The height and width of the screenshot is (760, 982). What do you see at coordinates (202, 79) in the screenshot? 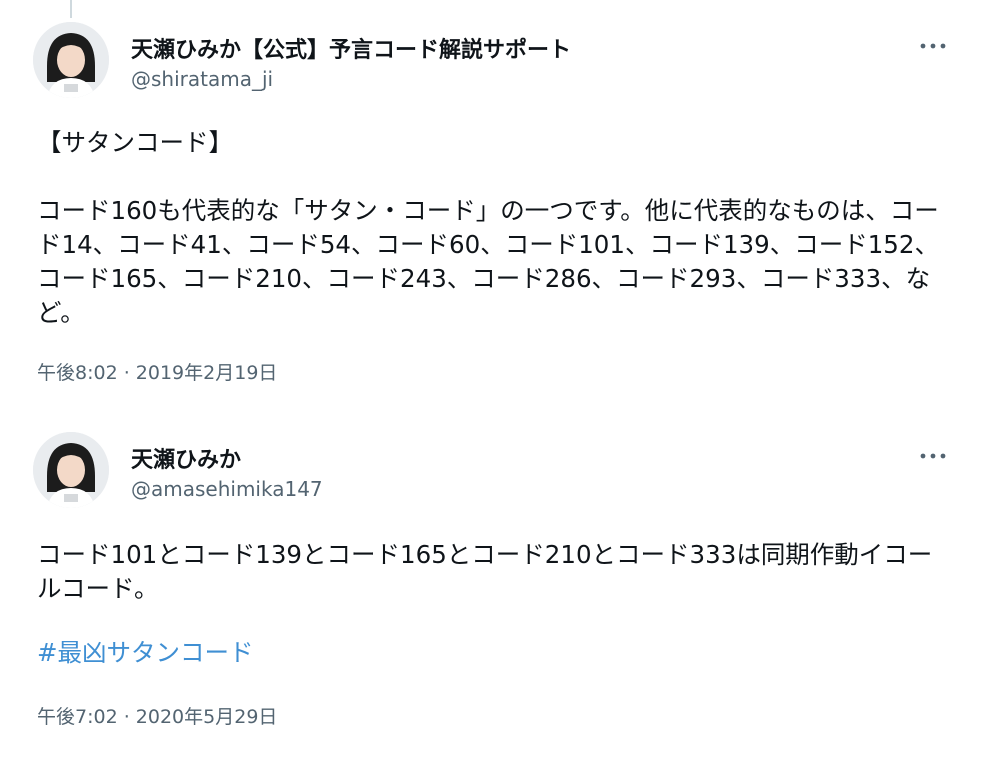
I see `user-handle: @shiratama_ji` at bounding box center [202, 79].